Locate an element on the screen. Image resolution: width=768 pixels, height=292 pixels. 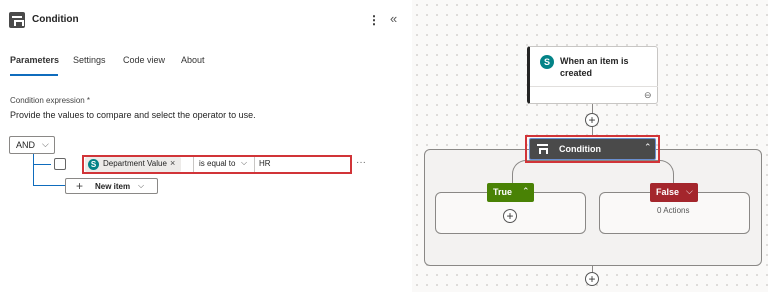
group-operator-select: AND ⌵ is located at coordinates (32, 145).